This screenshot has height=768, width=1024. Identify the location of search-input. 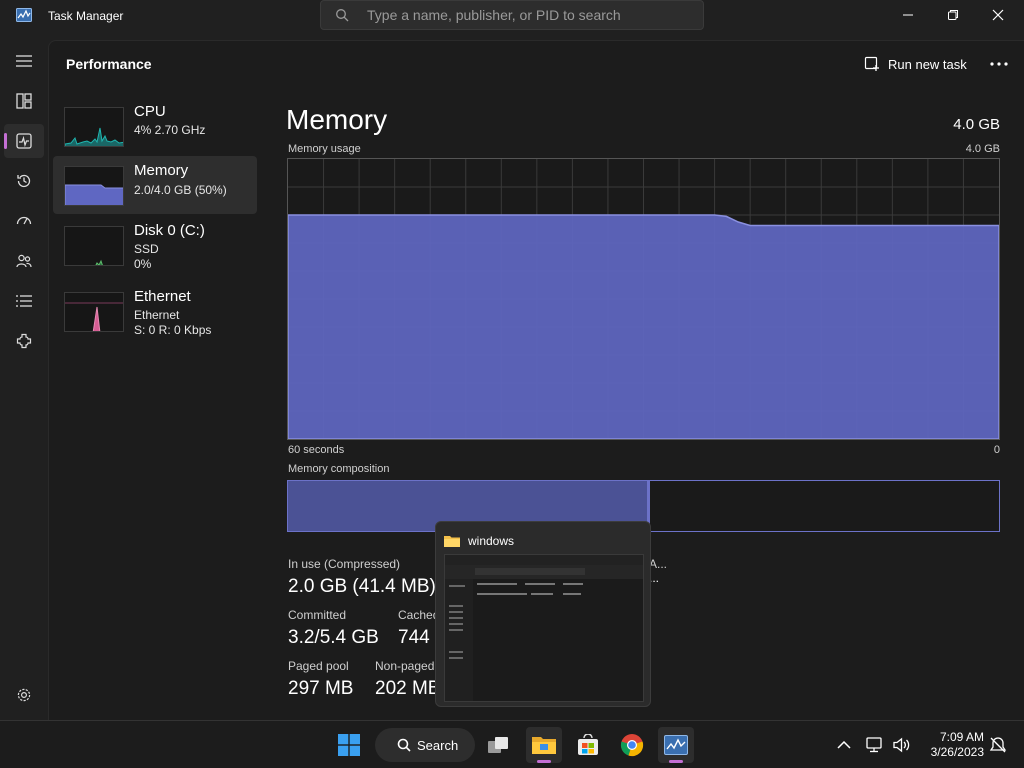
(527, 15).